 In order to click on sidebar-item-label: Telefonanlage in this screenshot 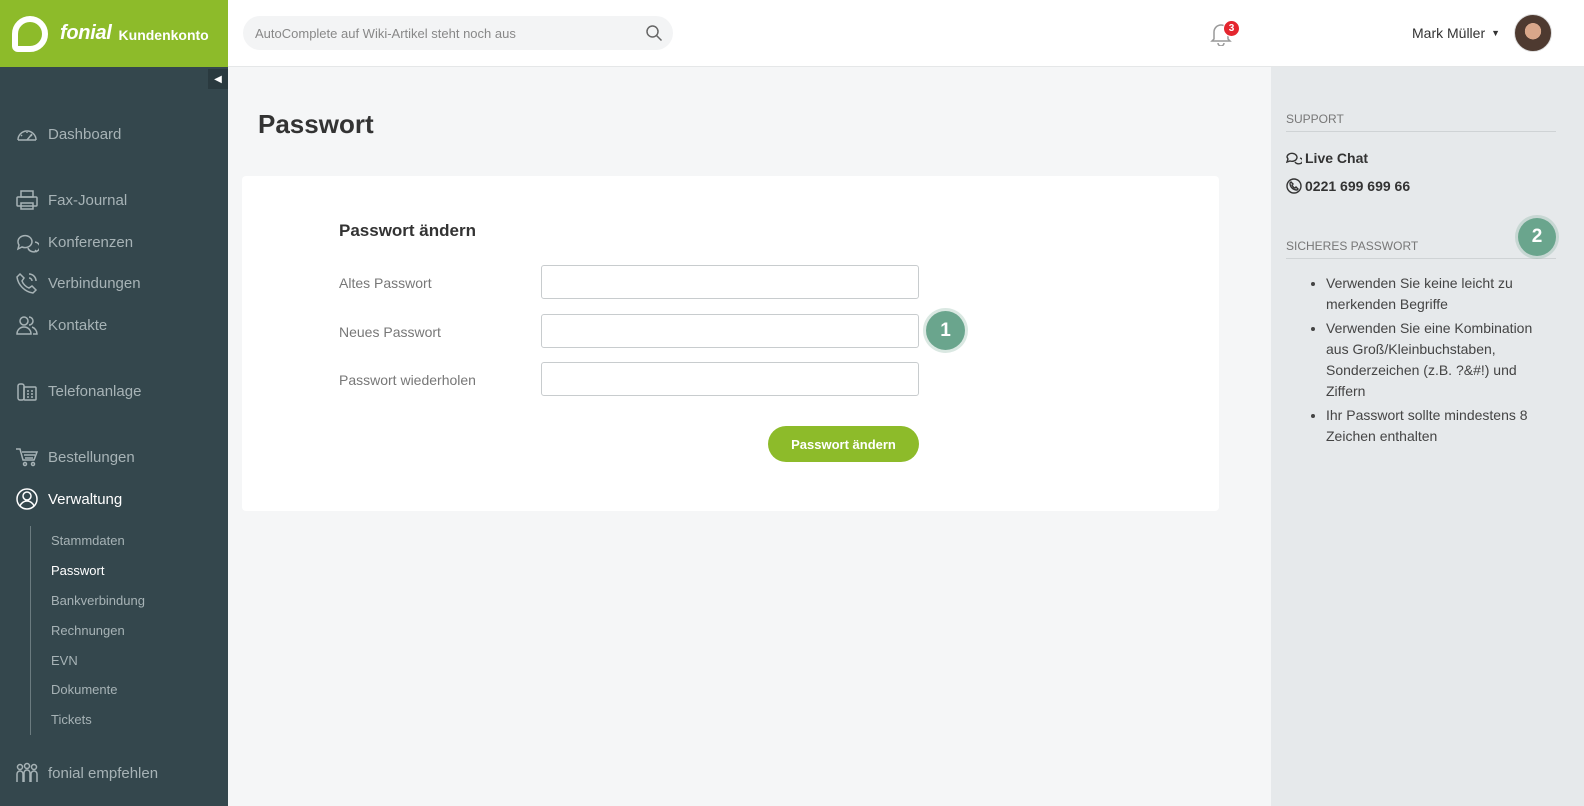, I will do `click(95, 391)`.